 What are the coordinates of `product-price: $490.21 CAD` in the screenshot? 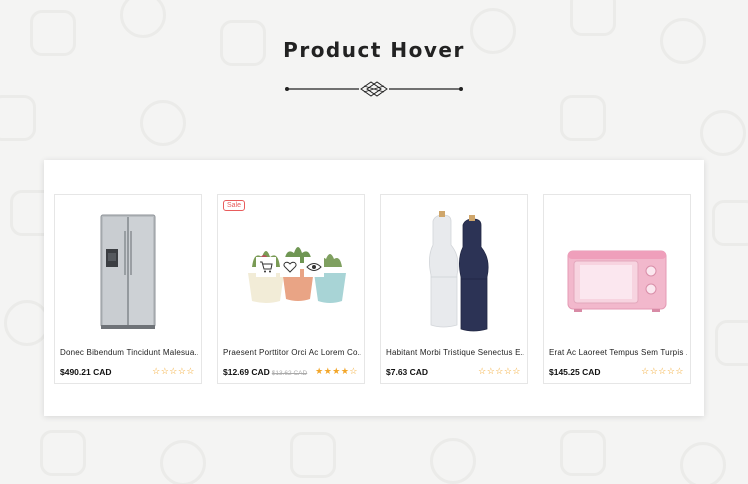 It's located at (86, 372).